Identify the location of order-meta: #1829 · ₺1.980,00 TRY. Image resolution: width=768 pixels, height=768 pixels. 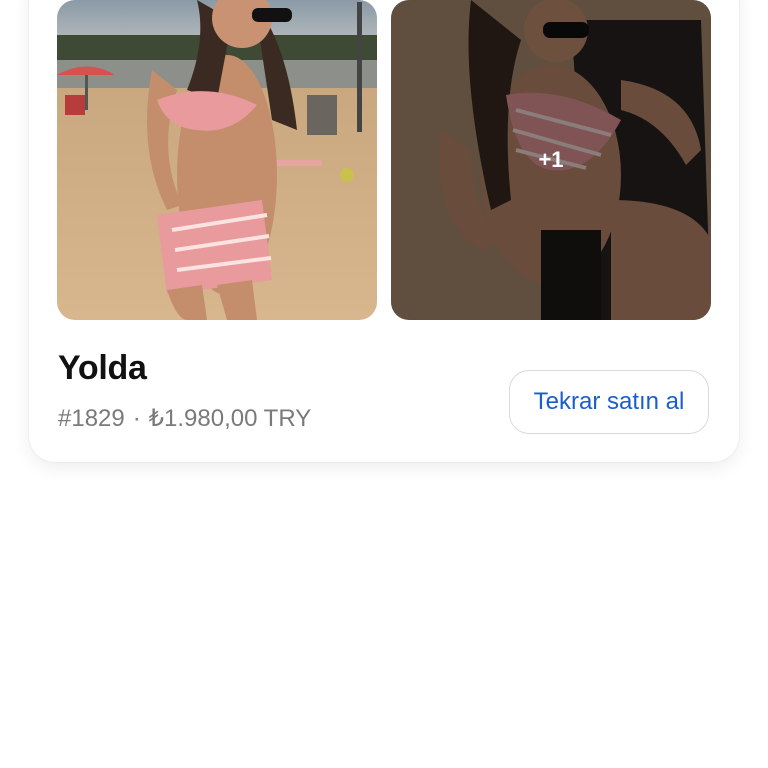
(184, 418).